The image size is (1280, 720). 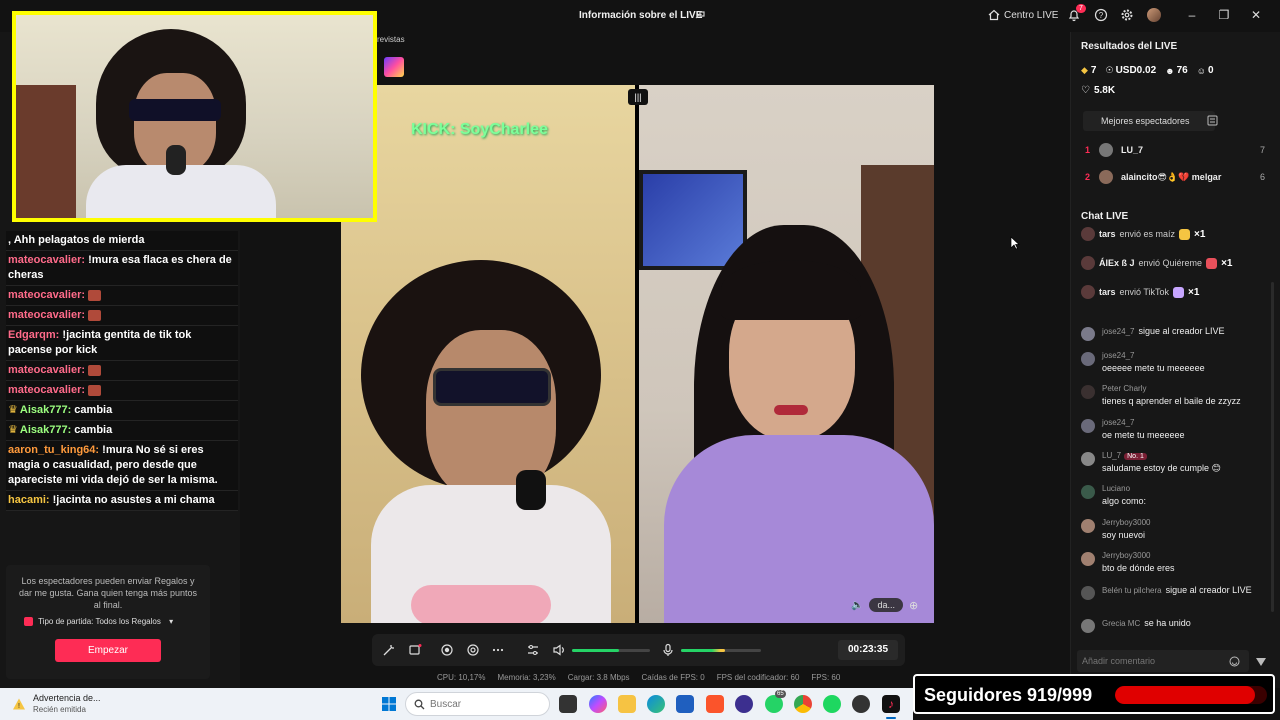 What do you see at coordinates (1124, 388) in the screenshot?
I see `chat-user: Peter Charly` at bounding box center [1124, 388].